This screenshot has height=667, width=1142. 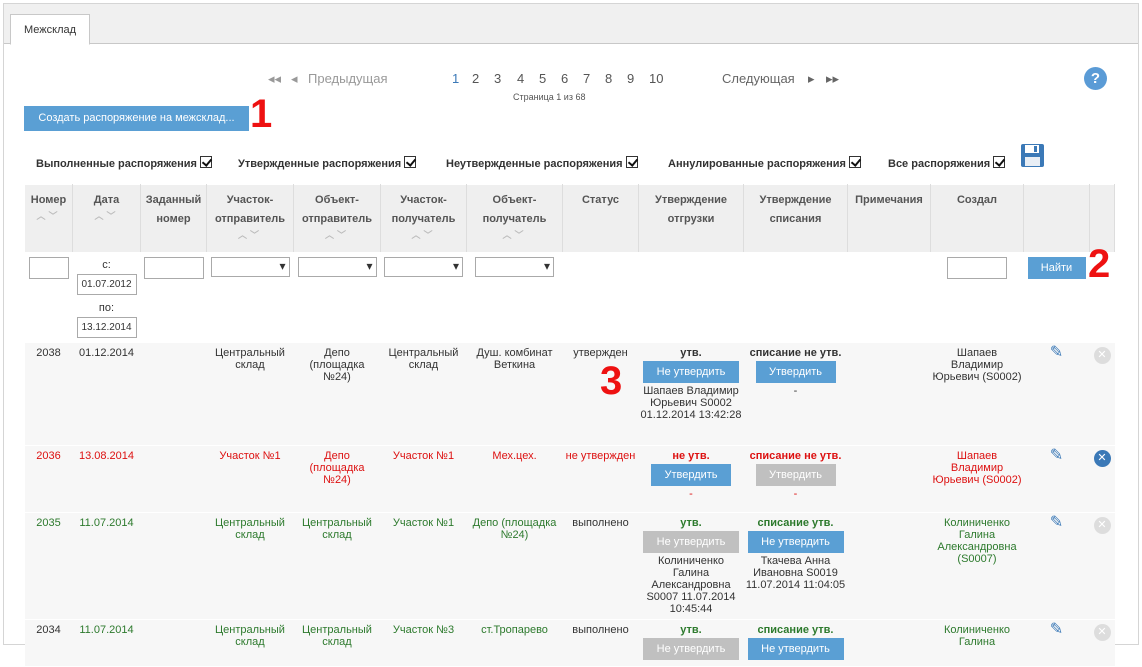 What do you see at coordinates (50, 29) in the screenshot?
I see `tab-mezhsklad: Межсклад` at bounding box center [50, 29].